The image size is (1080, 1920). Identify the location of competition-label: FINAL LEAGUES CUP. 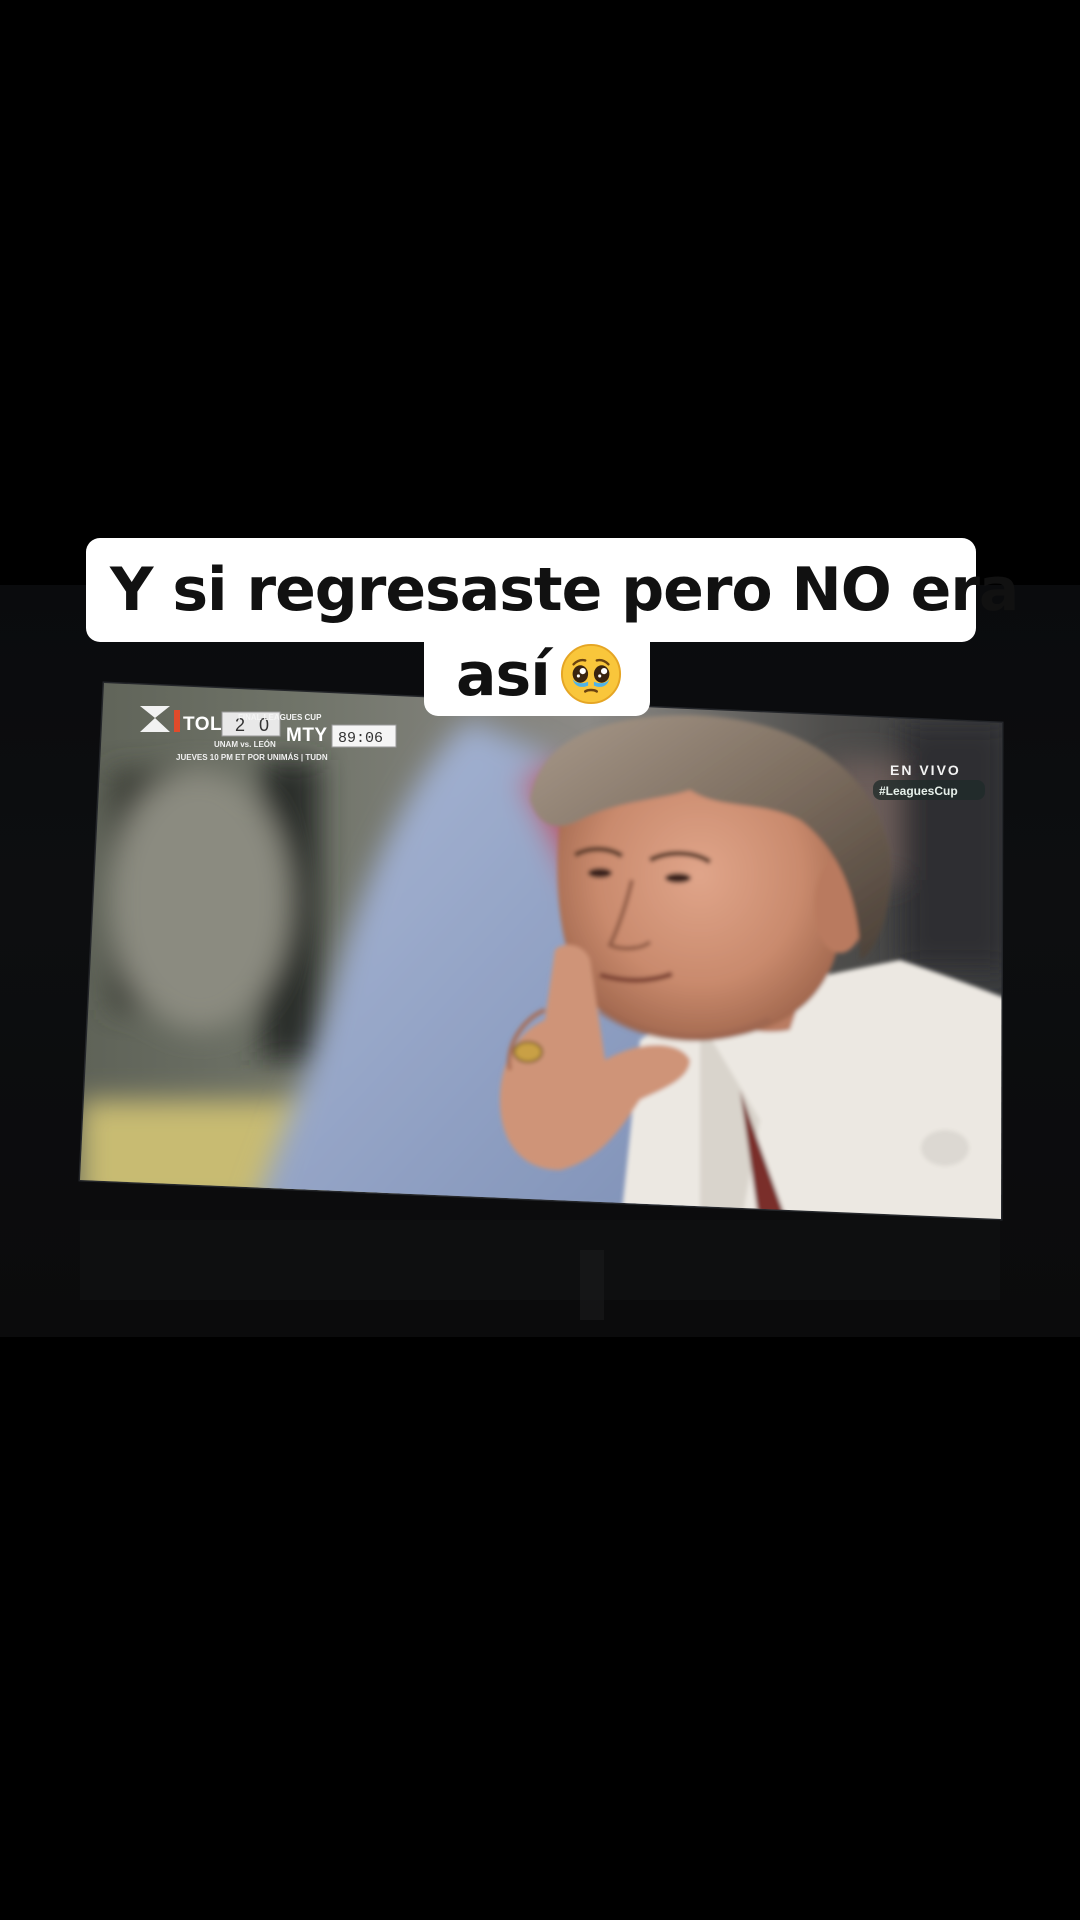
(280, 717).